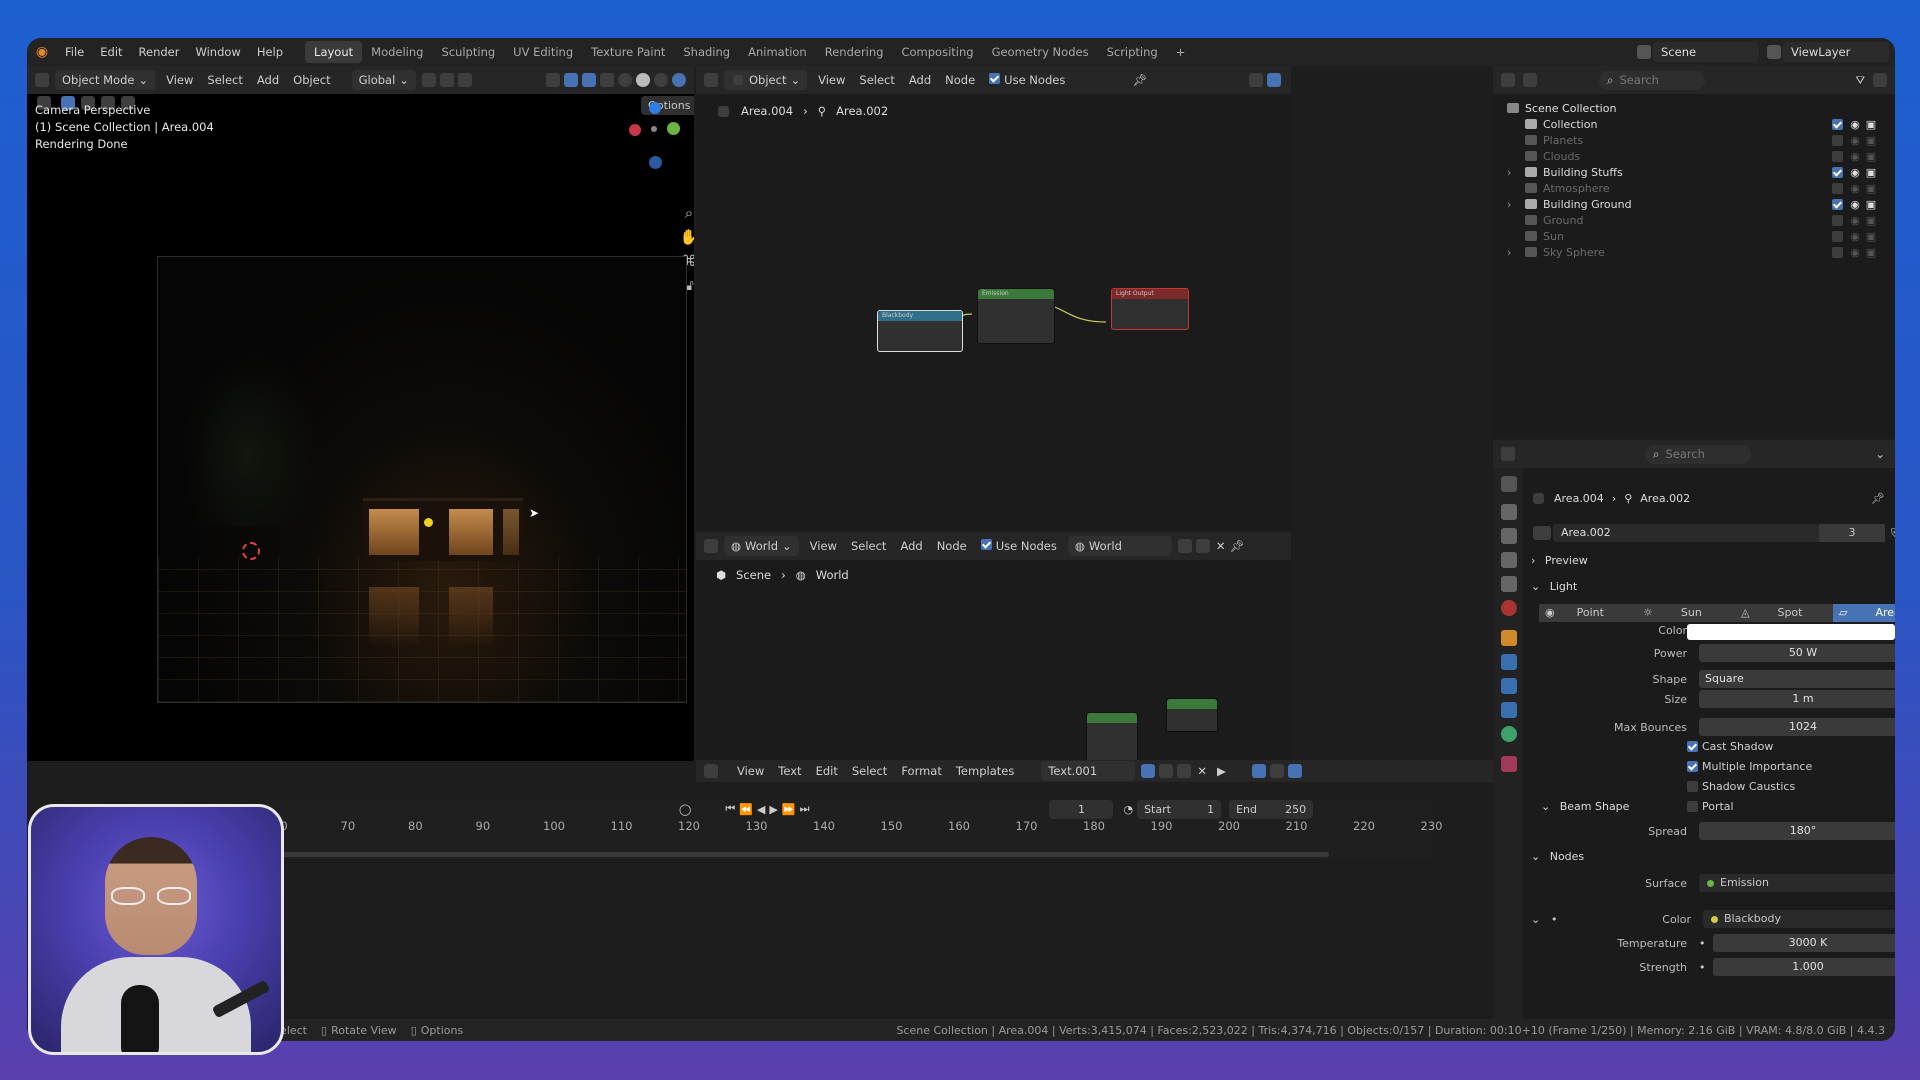  What do you see at coordinates (1864, 613) in the screenshot?
I see `light-type-area: ▱ Area` at bounding box center [1864, 613].